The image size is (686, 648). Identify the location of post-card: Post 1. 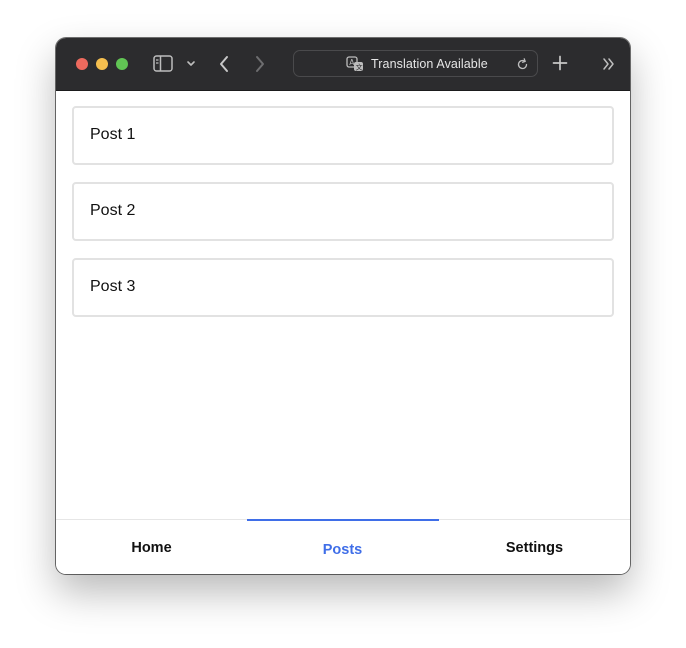
(343, 135).